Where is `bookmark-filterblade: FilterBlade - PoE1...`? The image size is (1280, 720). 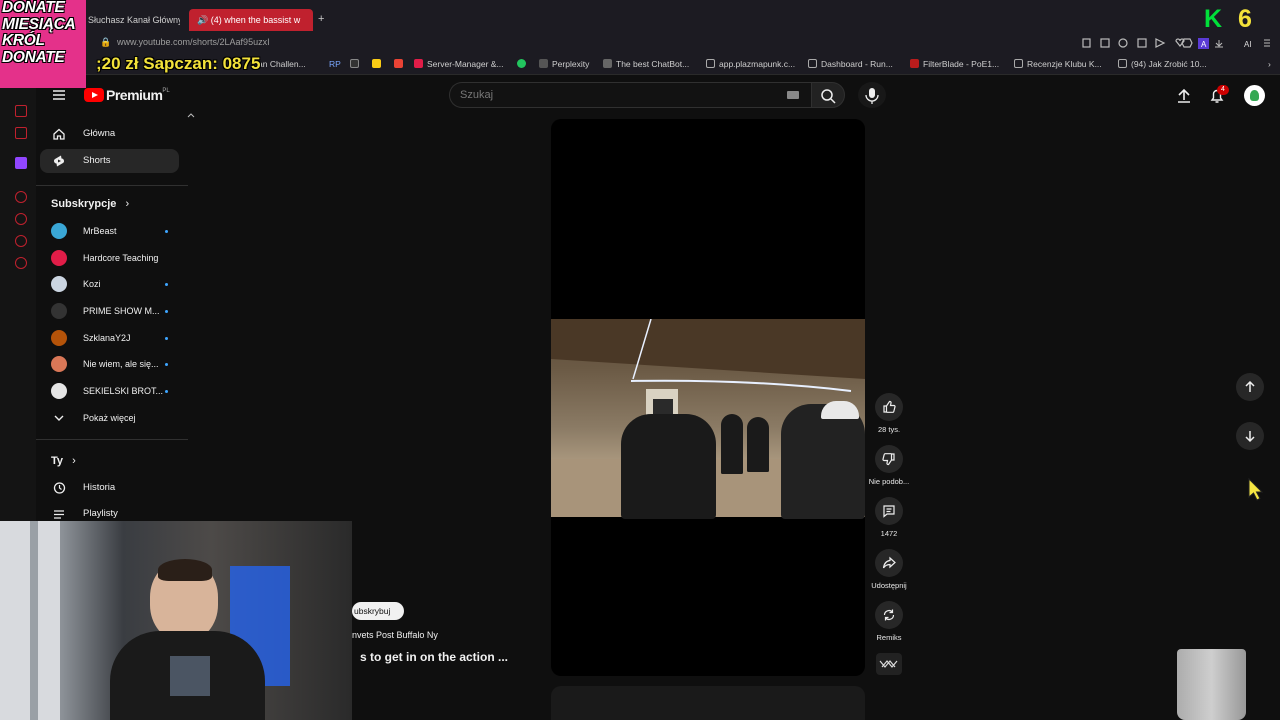
bookmark-filterblade: FilterBlade - PoE1... is located at coordinates (954, 64).